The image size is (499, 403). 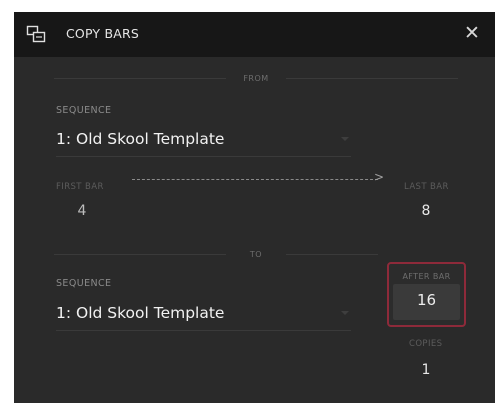 I want to click on from-sequence-select: 1: Old Skool Template, so click(x=203, y=142).